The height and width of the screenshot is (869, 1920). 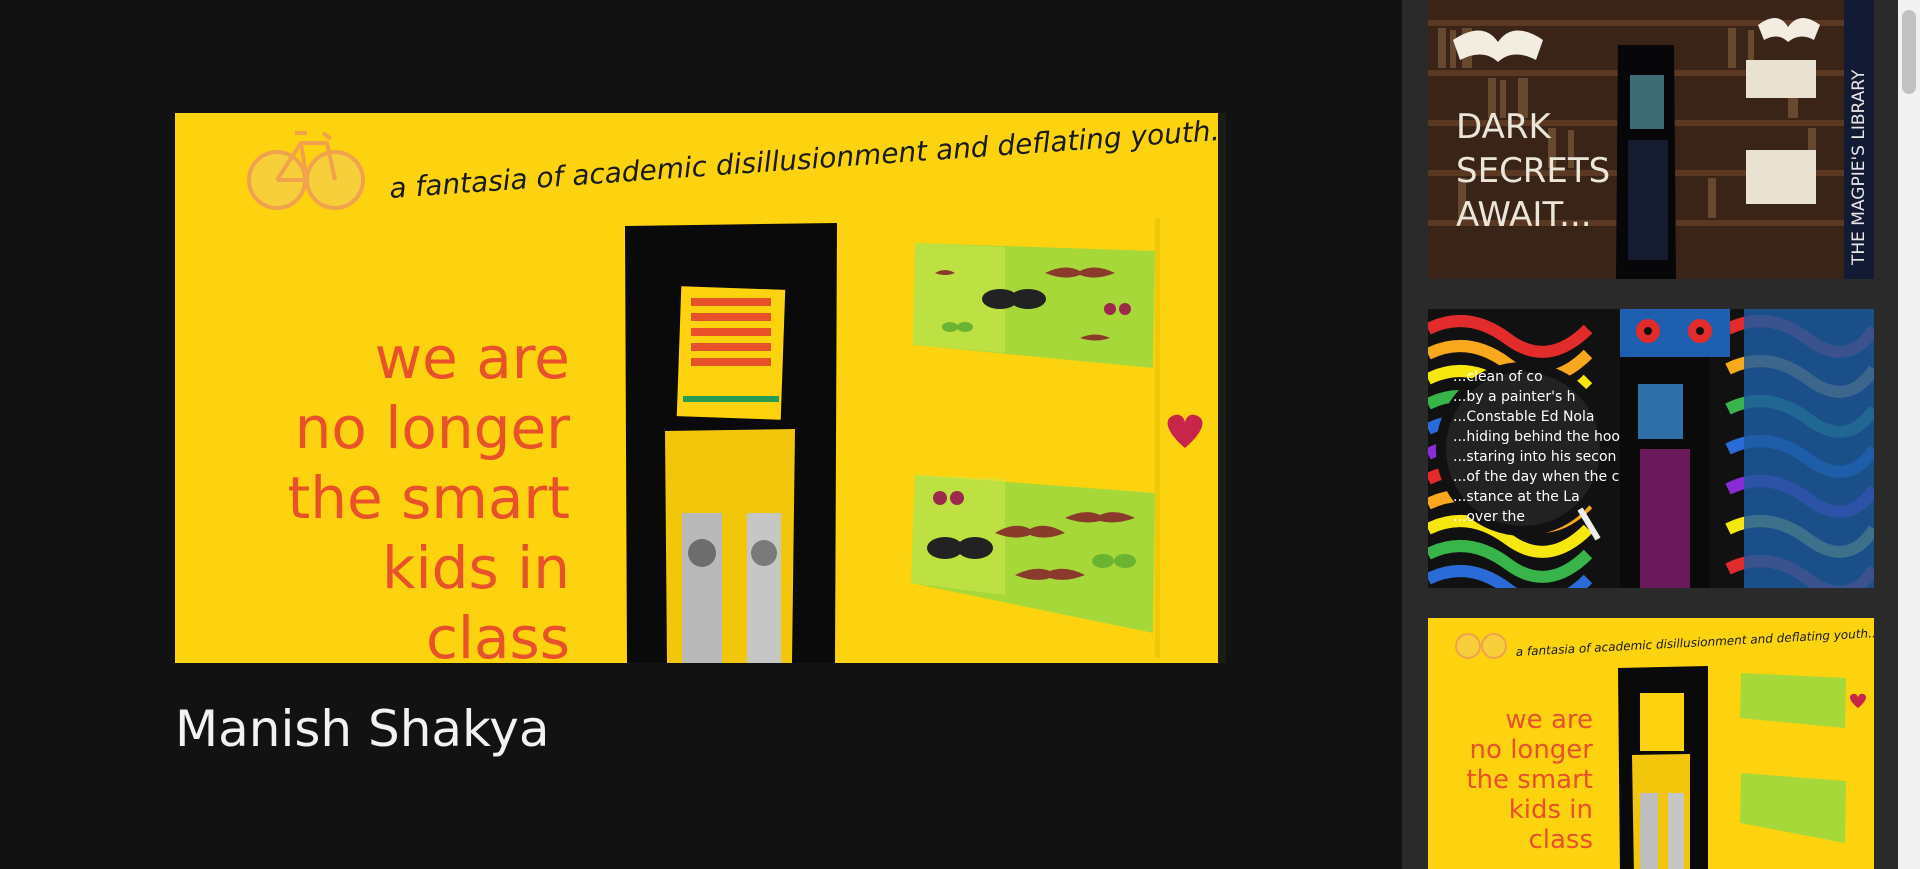 What do you see at coordinates (1549, 720) in the screenshot?
I see `thumb-3-poster-line: we are` at bounding box center [1549, 720].